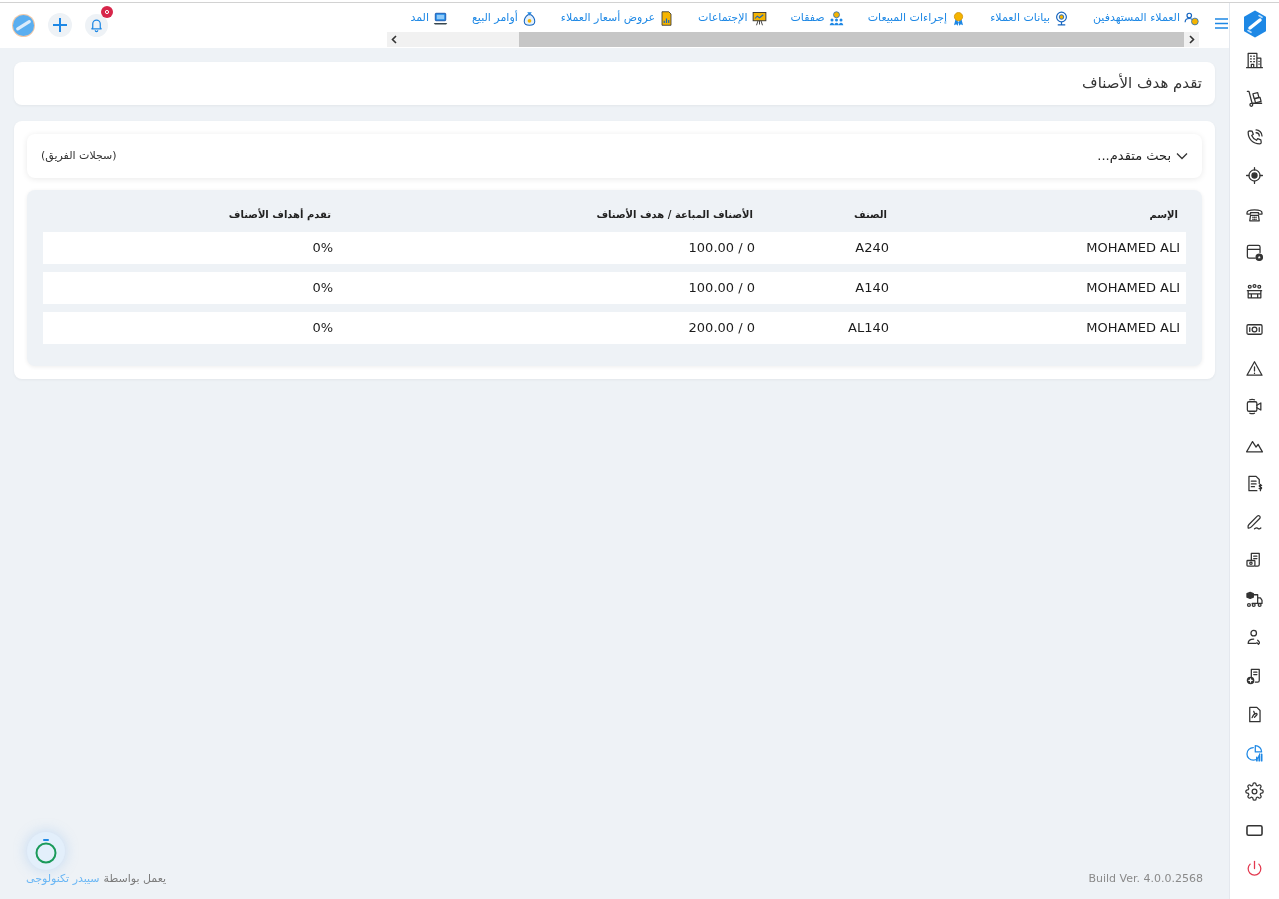 Image resolution: width=1279 pixels, height=899 pixels. Describe the element at coordinates (96, 25) in the screenshot. I see `bell-icon` at that location.